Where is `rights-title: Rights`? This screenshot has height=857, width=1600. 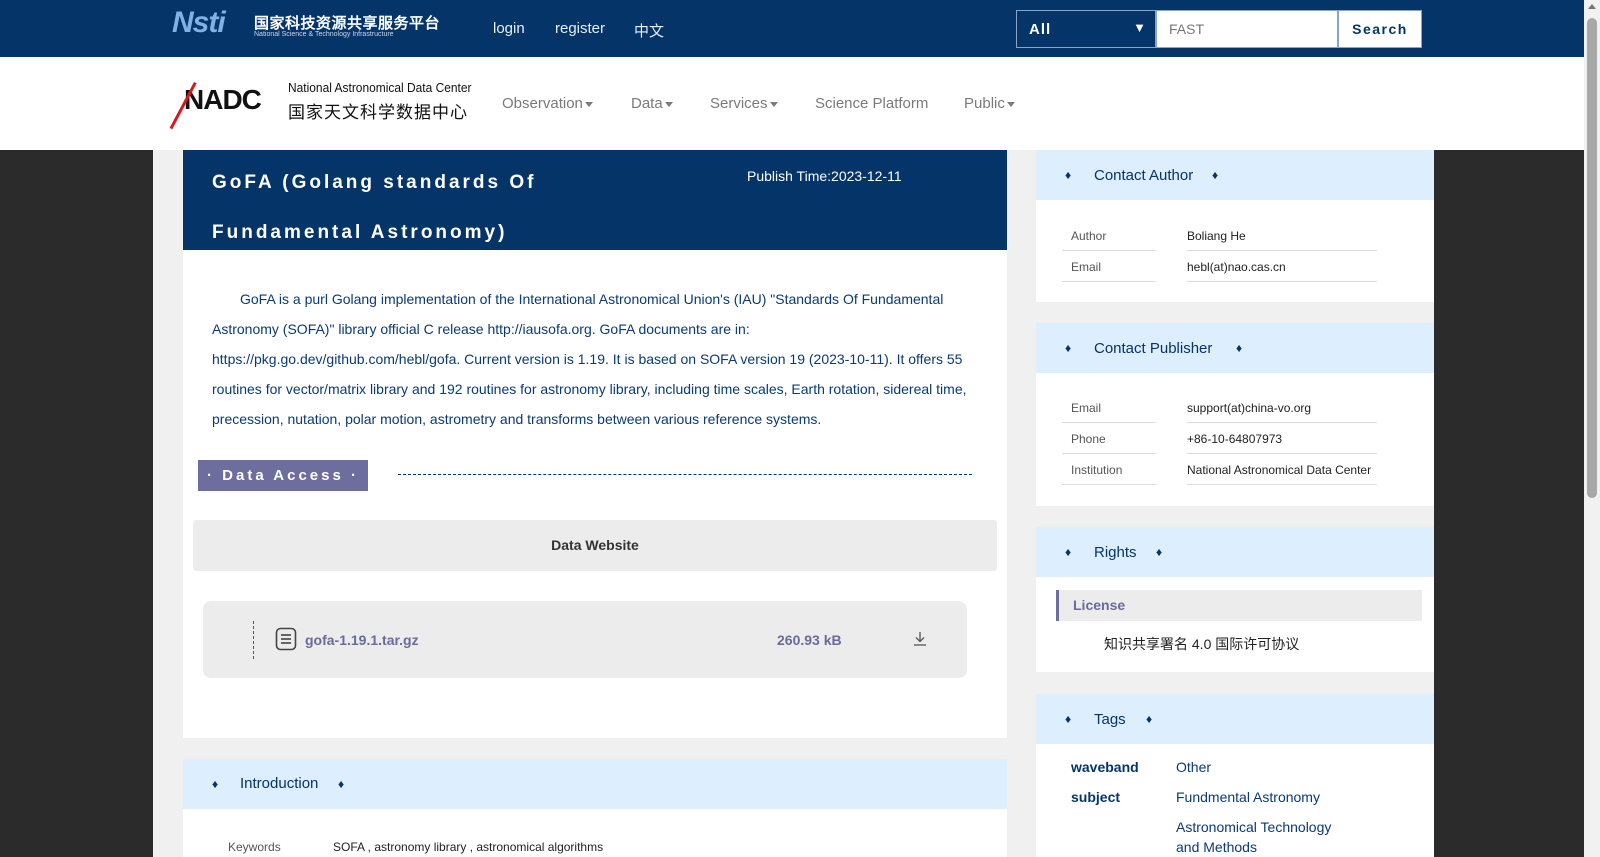 rights-title: Rights is located at coordinates (1115, 552).